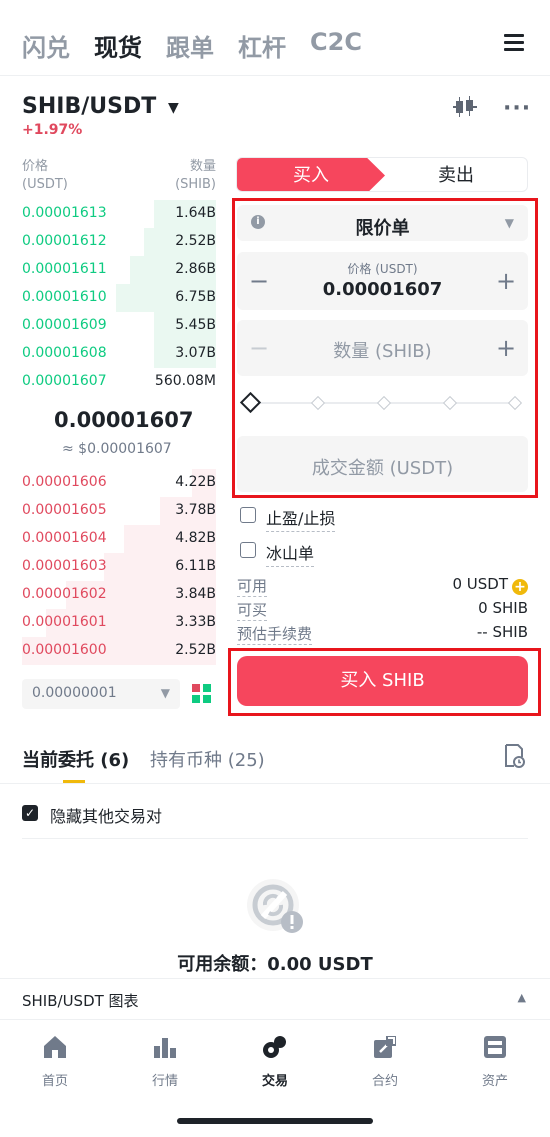 Image resolution: width=550 pixels, height=1137 pixels. I want to click on tab-margin: 杠杆, so click(262, 45).